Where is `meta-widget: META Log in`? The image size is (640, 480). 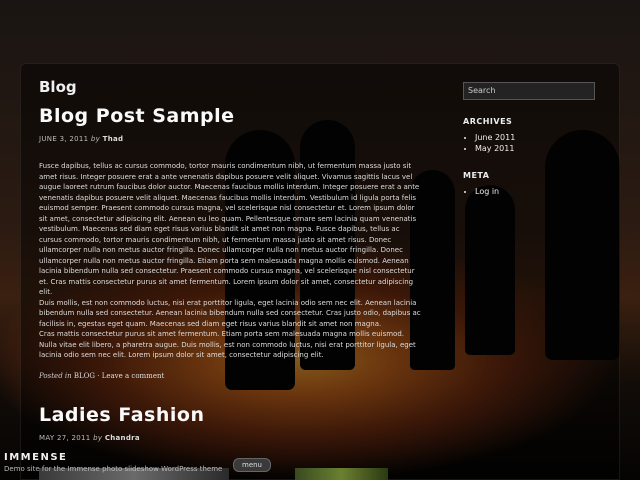
meta-widget: META Log in is located at coordinates (529, 184).